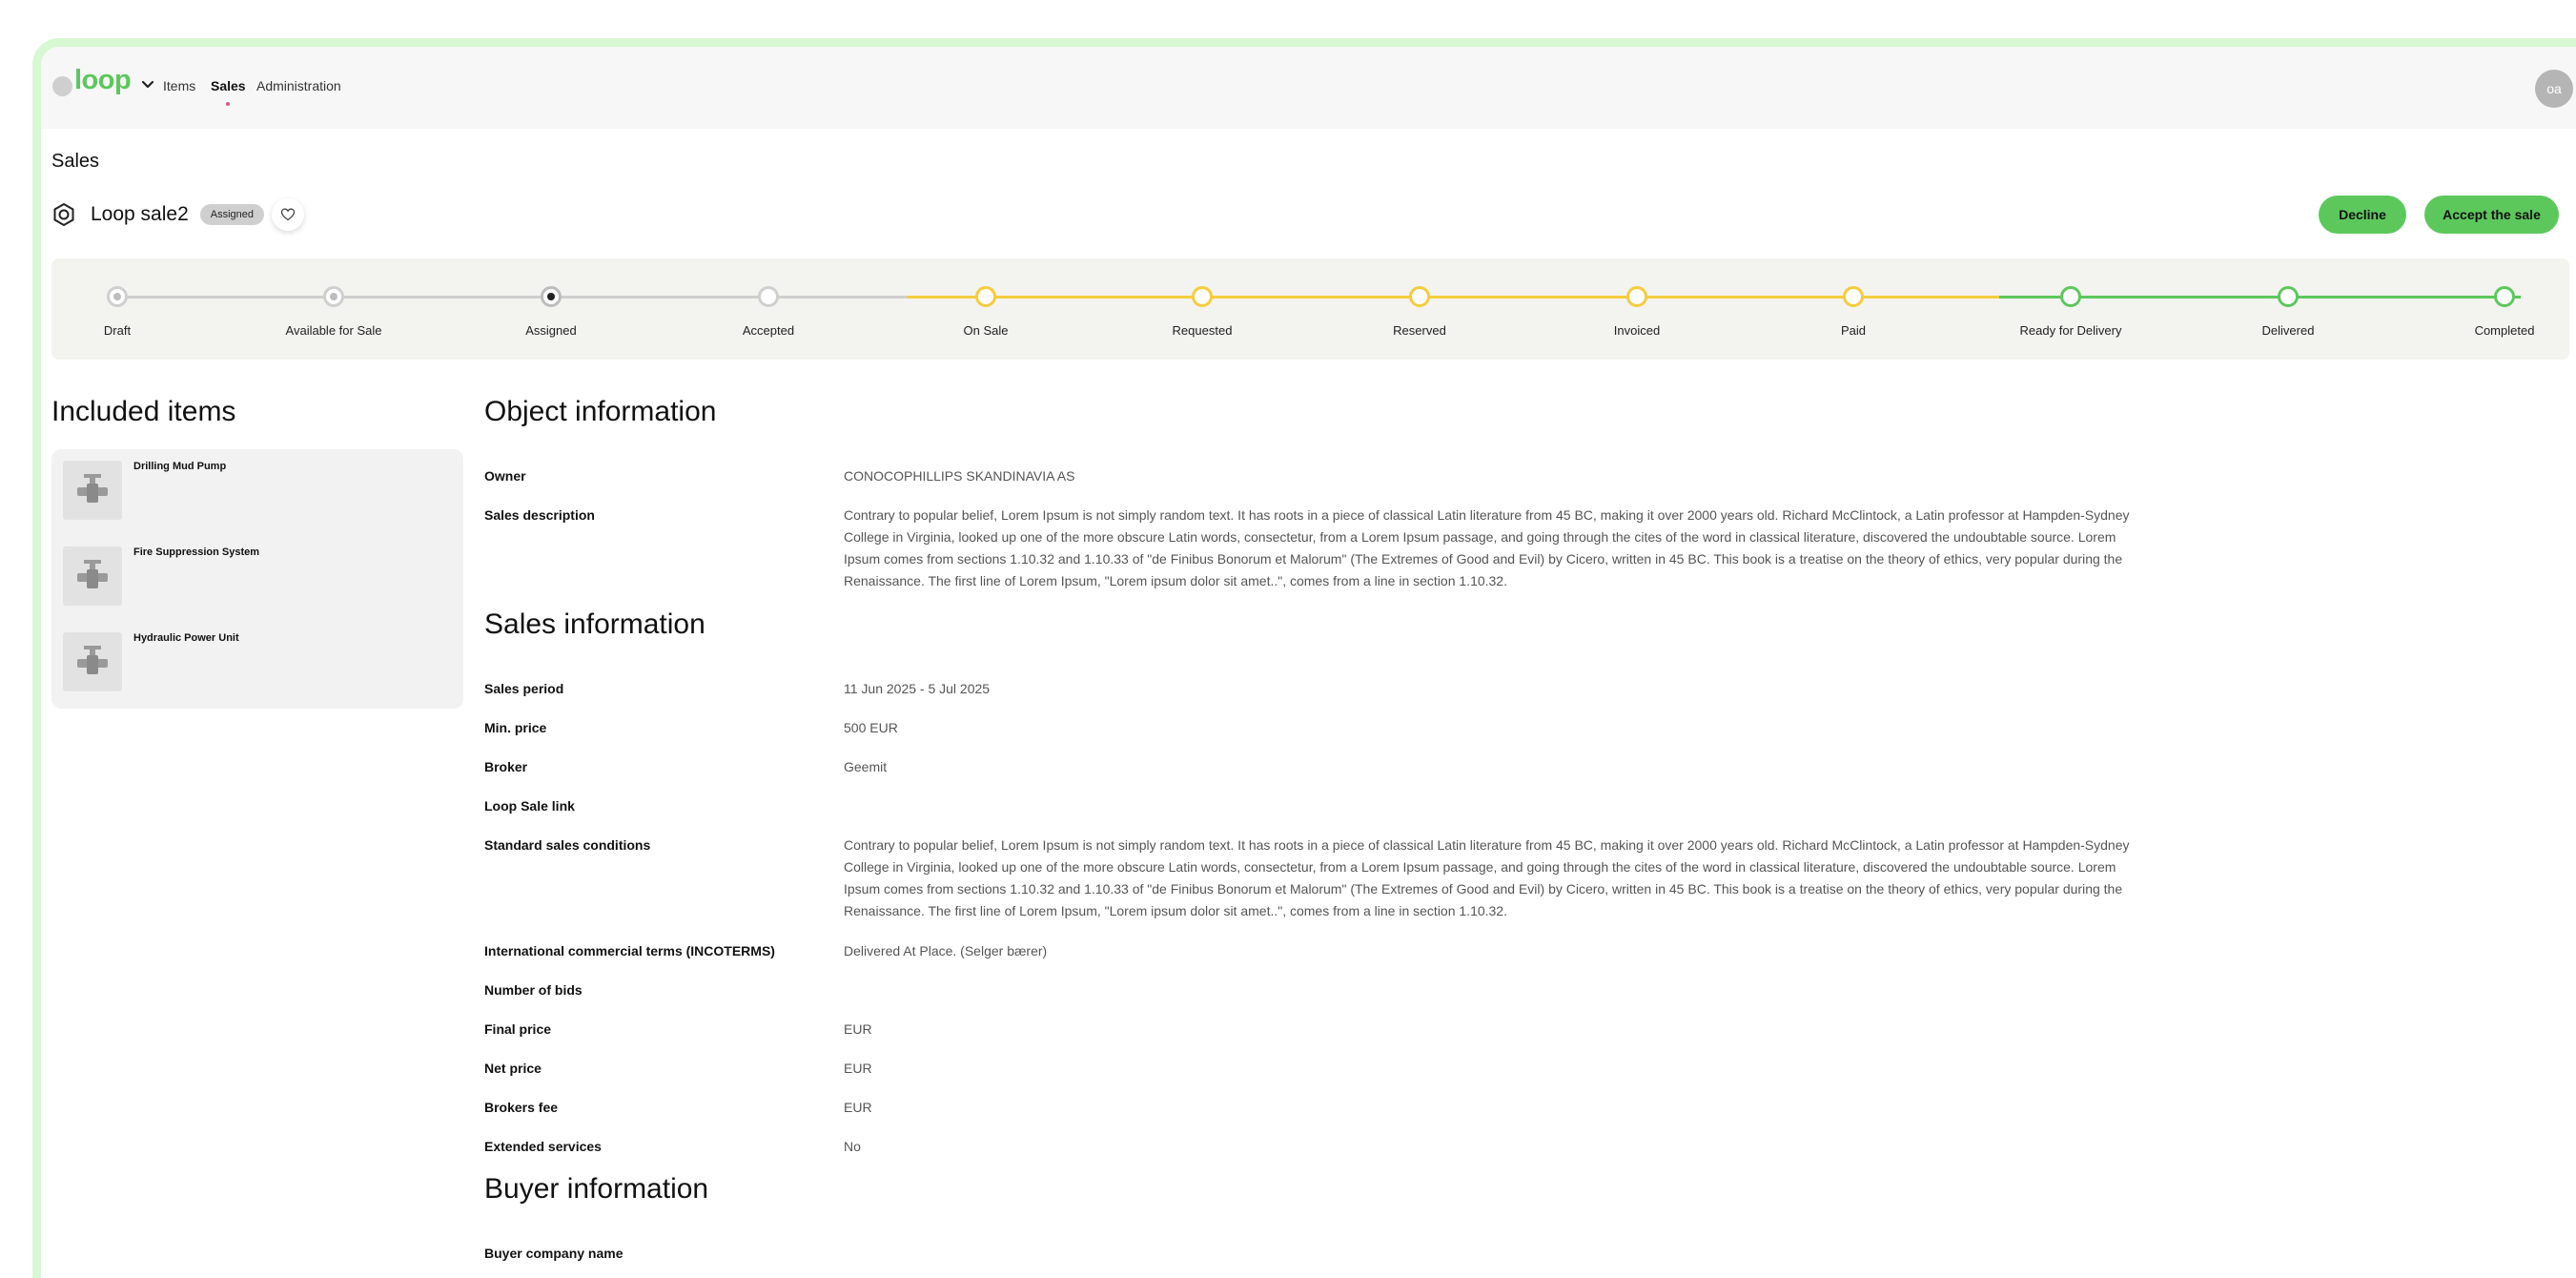  Describe the element at coordinates (518, 1029) in the screenshot. I see `final-price-label: Final price` at that location.